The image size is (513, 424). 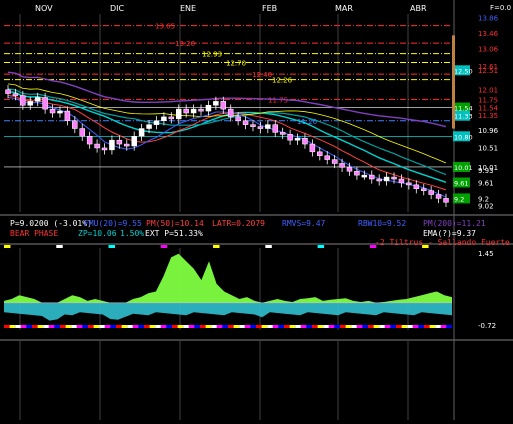 I want to click on zp-percent-readout: 1.50%, so click(x=132, y=233).